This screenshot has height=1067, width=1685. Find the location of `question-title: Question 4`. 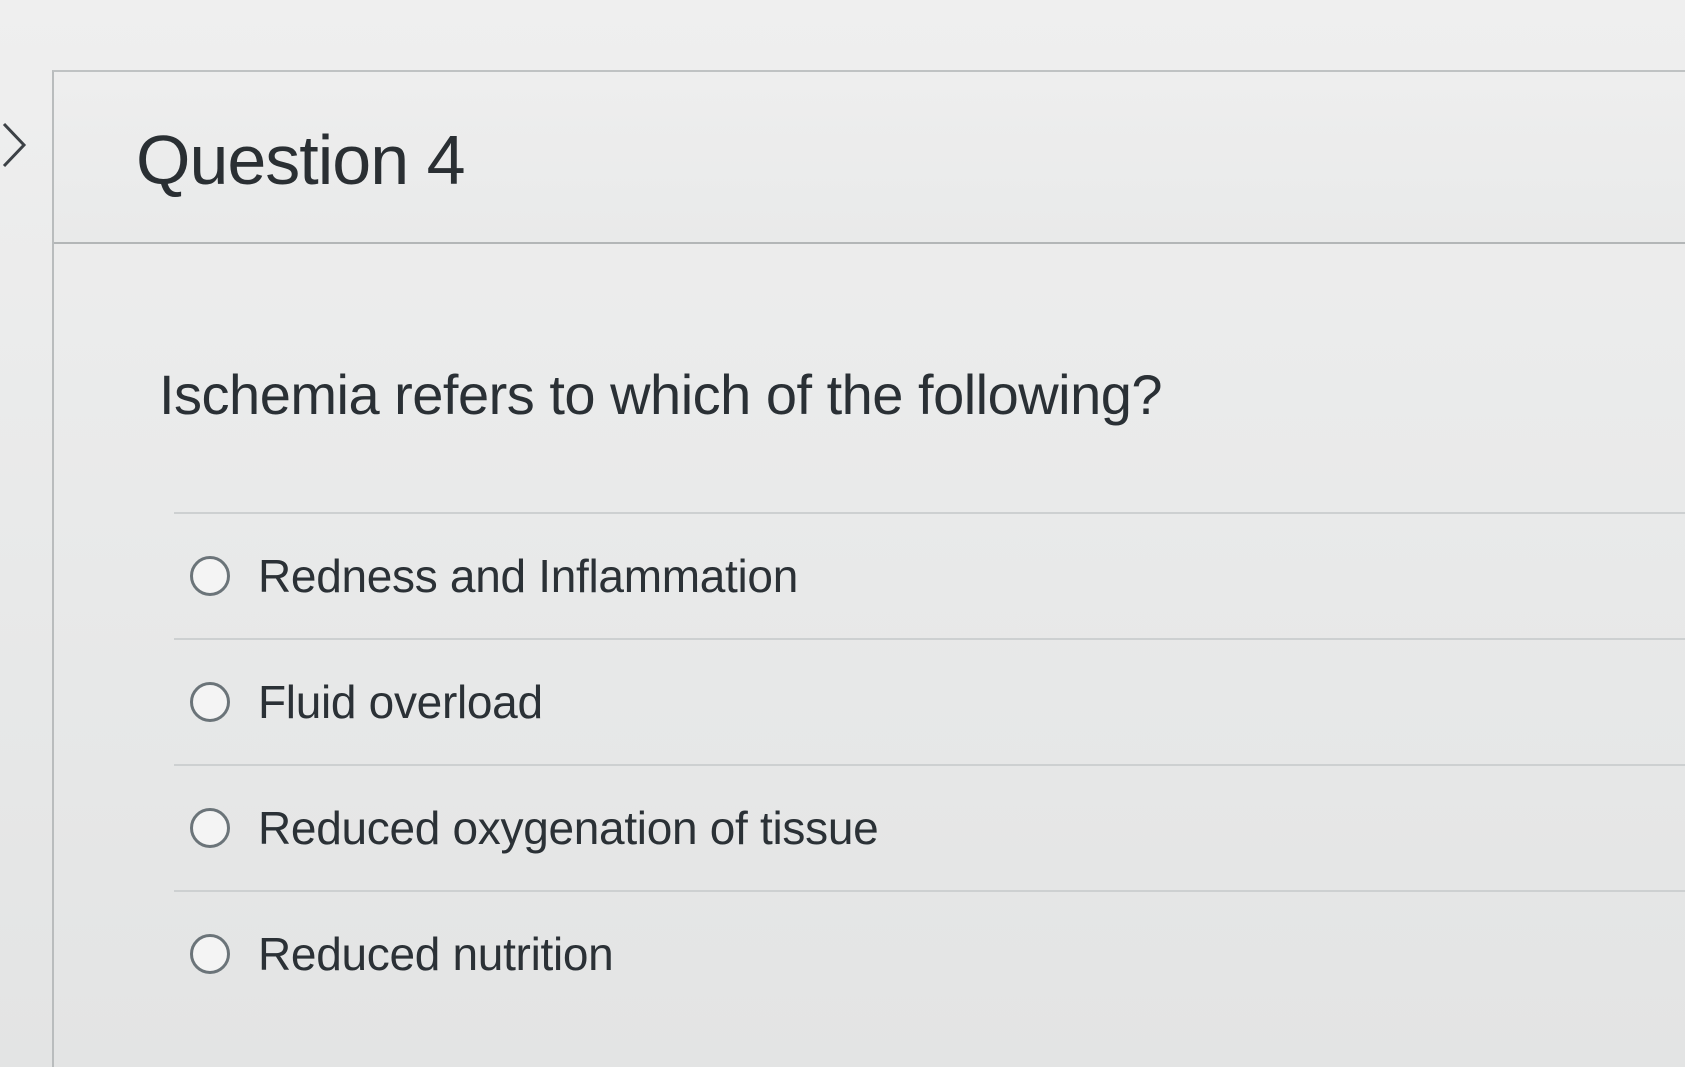

question-title: Question 4 is located at coordinates (301, 160).